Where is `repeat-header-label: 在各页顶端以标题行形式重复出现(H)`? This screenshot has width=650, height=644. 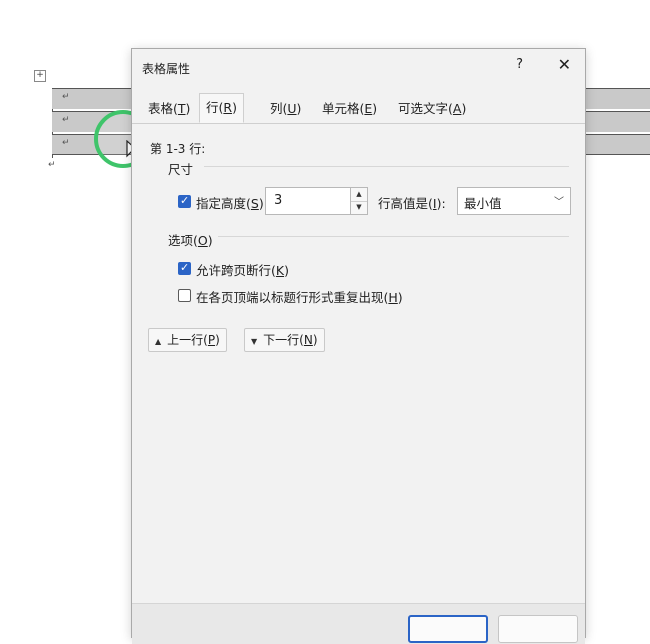 repeat-header-label: 在各页顶端以标题行形式重复出现(H) is located at coordinates (299, 297).